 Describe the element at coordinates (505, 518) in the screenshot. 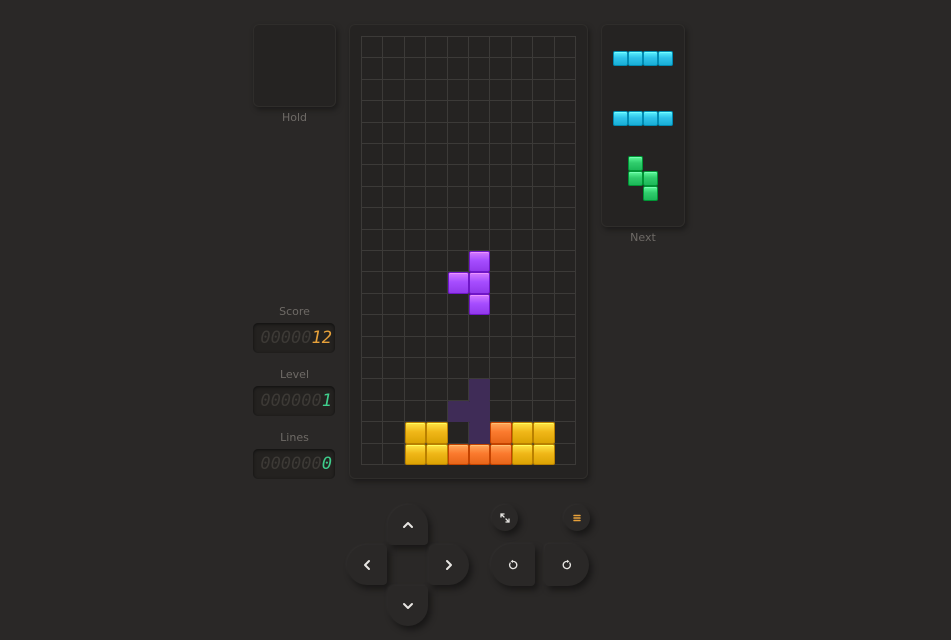

I see `fullscreen-button` at that location.